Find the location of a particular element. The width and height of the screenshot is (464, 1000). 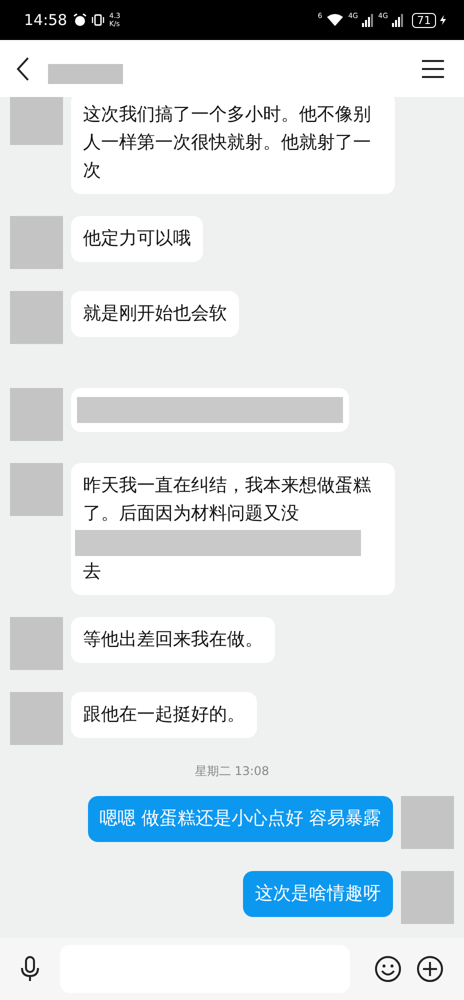

timestamp: 星期二 13:08 is located at coordinates (232, 771).